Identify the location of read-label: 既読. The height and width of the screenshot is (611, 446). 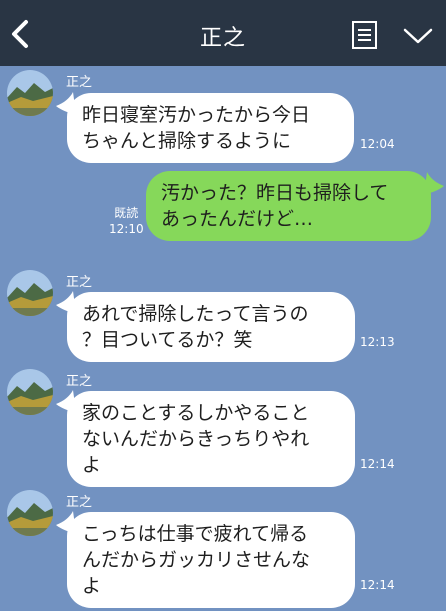
(126, 213).